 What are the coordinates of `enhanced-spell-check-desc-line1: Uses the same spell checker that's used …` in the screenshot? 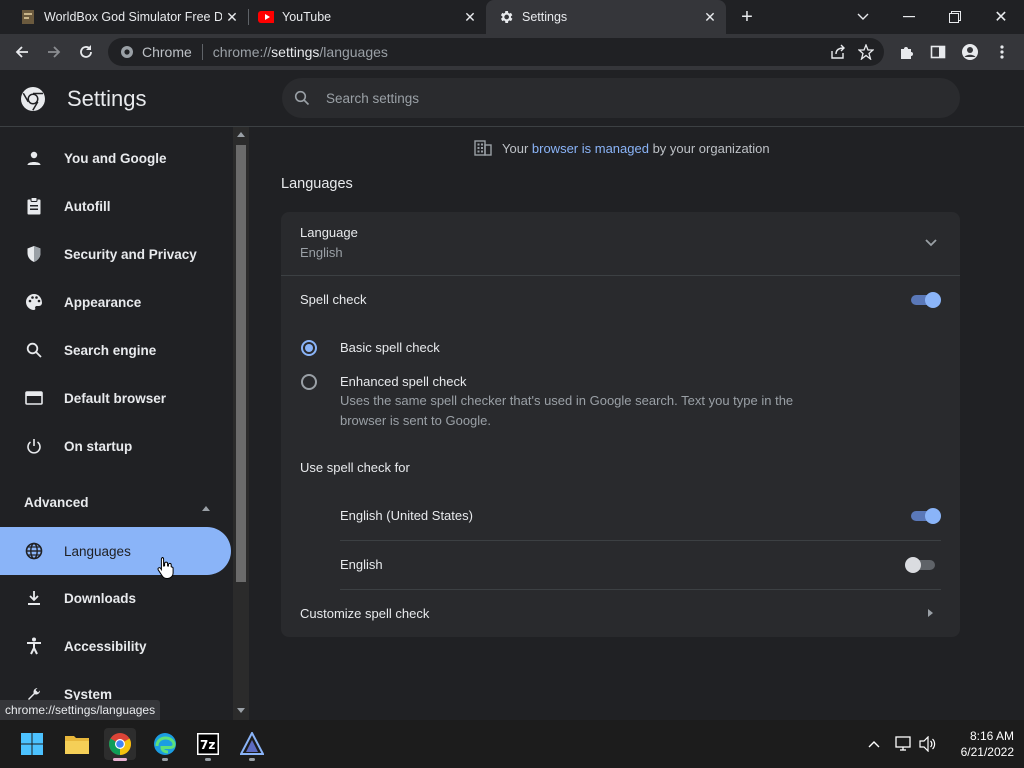 It's located at (567, 400).